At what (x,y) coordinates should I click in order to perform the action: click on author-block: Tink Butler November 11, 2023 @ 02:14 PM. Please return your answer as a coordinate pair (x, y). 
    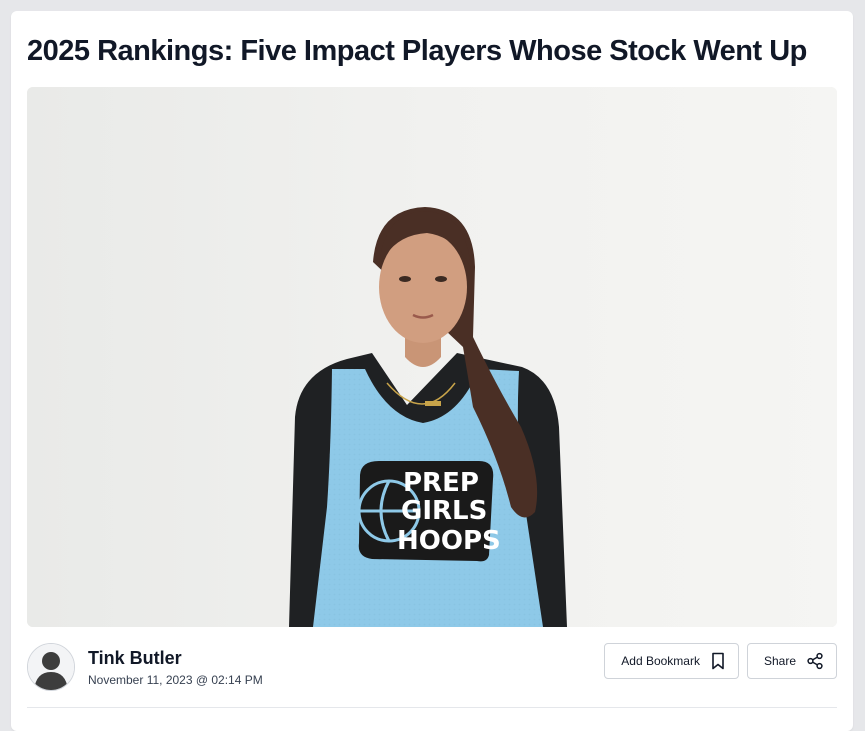
    Looking at the image, I should click on (145, 667).